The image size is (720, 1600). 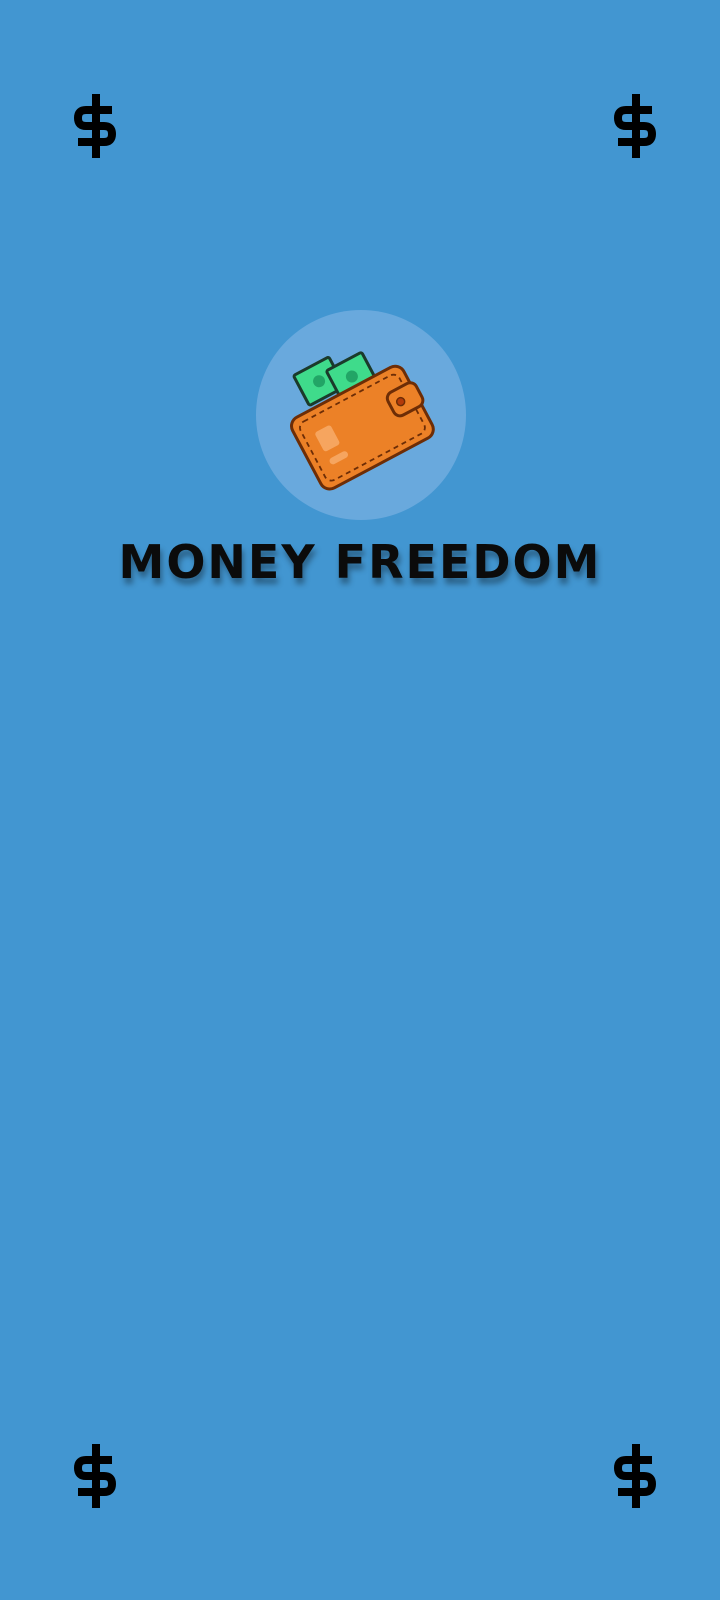 I want to click on wallet-with-cash-icon, so click(x=362, y=421).